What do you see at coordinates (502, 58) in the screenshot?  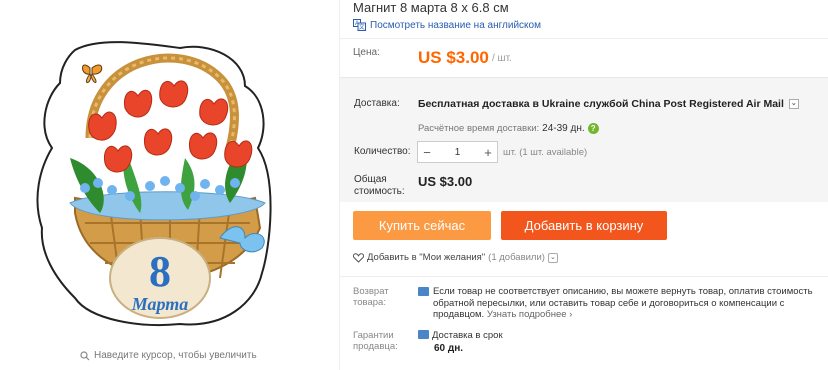 I see `price-unit: / шт.` at bounding box center [502, 58].